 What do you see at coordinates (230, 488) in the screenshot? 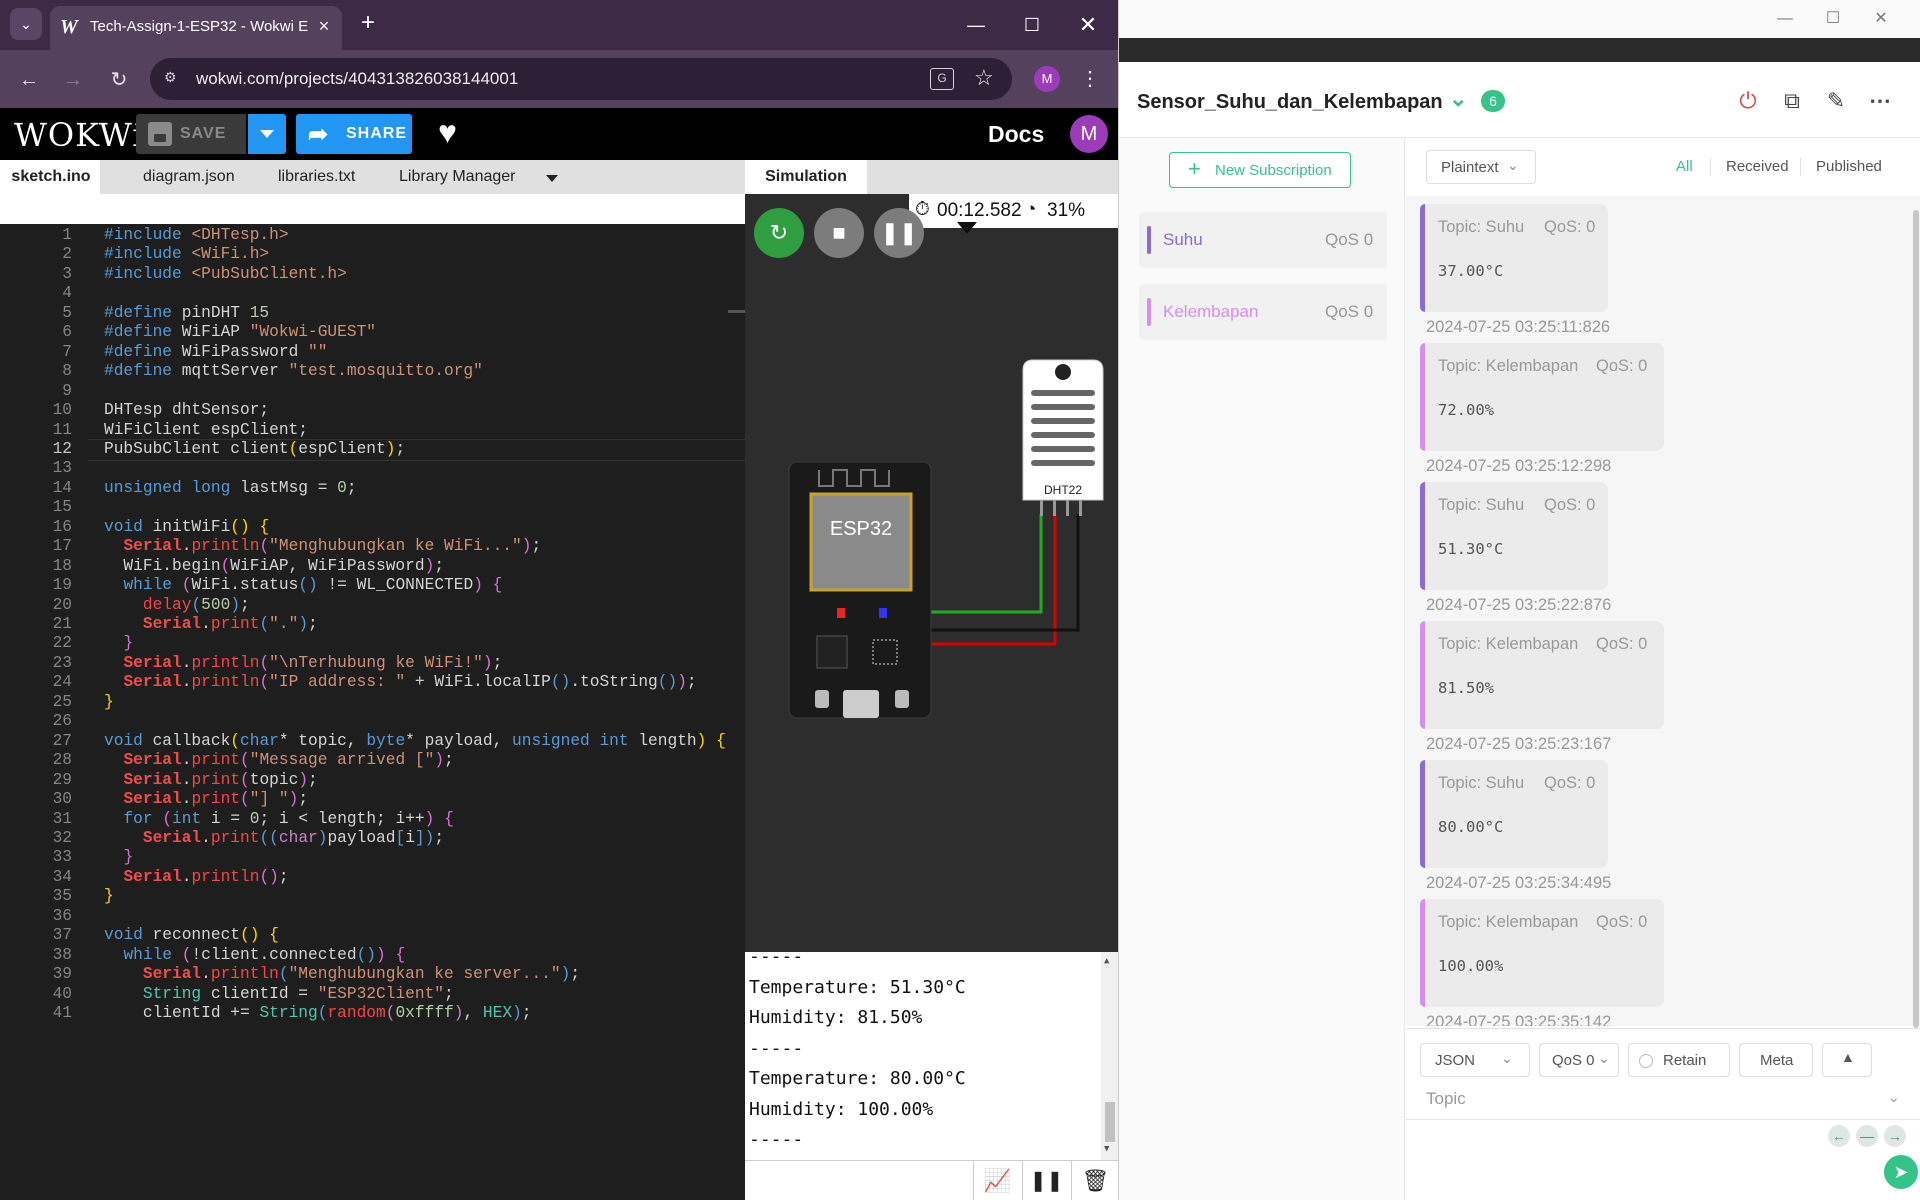
I see `code-line: unsigned long lastMsg = 0;` at bounding box center [230, 488].